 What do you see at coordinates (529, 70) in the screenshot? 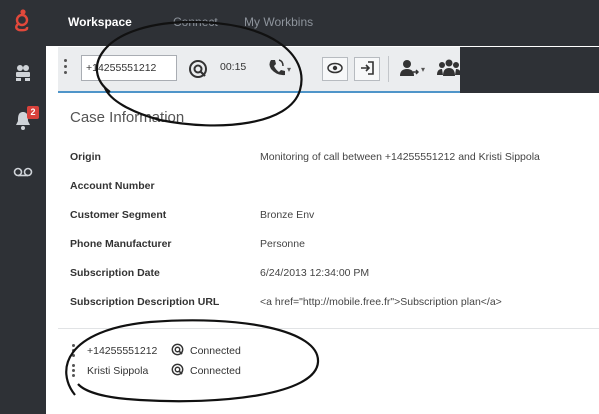
I see `toolbar-right-panel` at bounding box center [529, 70].